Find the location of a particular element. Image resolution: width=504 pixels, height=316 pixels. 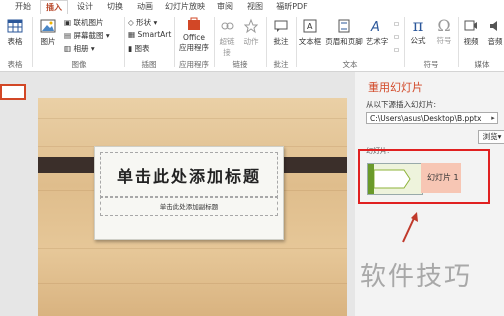

action-label: 动作 is located at coordinates (251, 41).